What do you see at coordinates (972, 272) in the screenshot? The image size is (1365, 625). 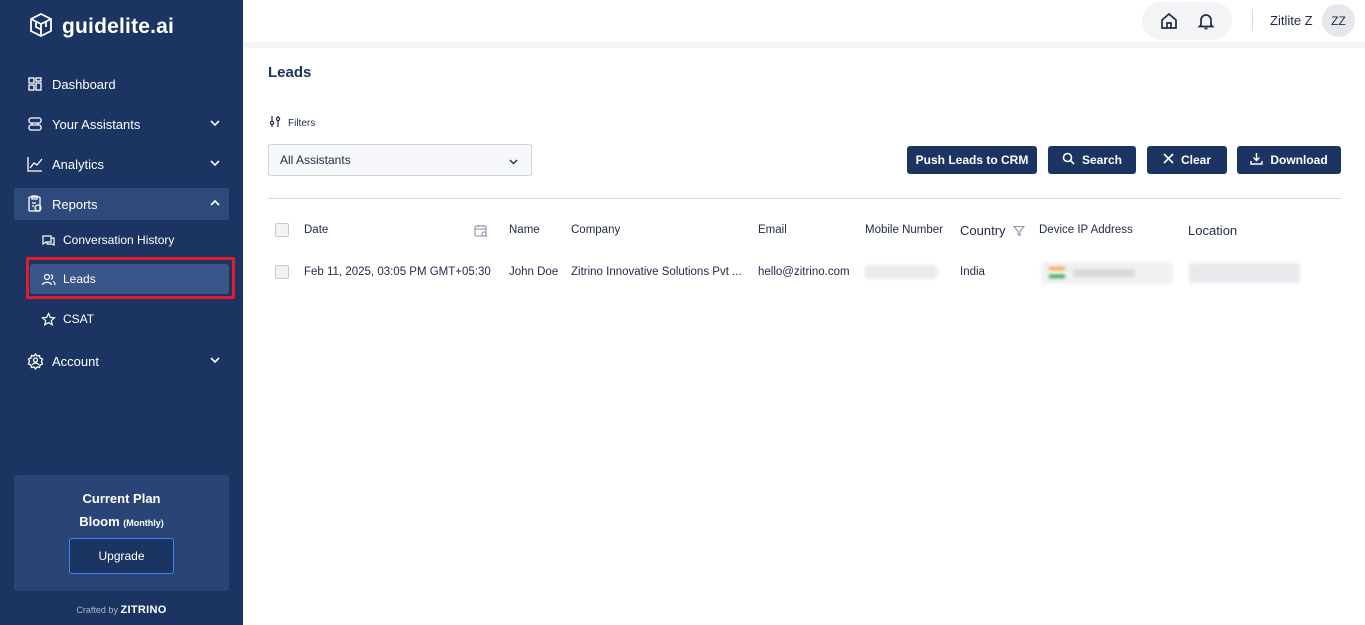 I see `row-country: India` at bounding box center [972, 272].